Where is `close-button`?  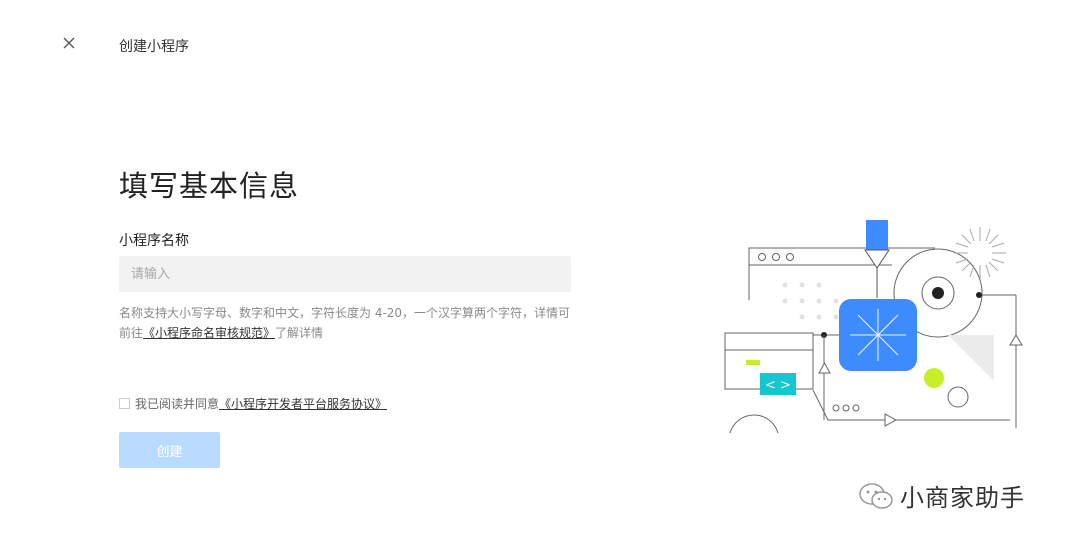
close-button is located at coordinates (69, 43).